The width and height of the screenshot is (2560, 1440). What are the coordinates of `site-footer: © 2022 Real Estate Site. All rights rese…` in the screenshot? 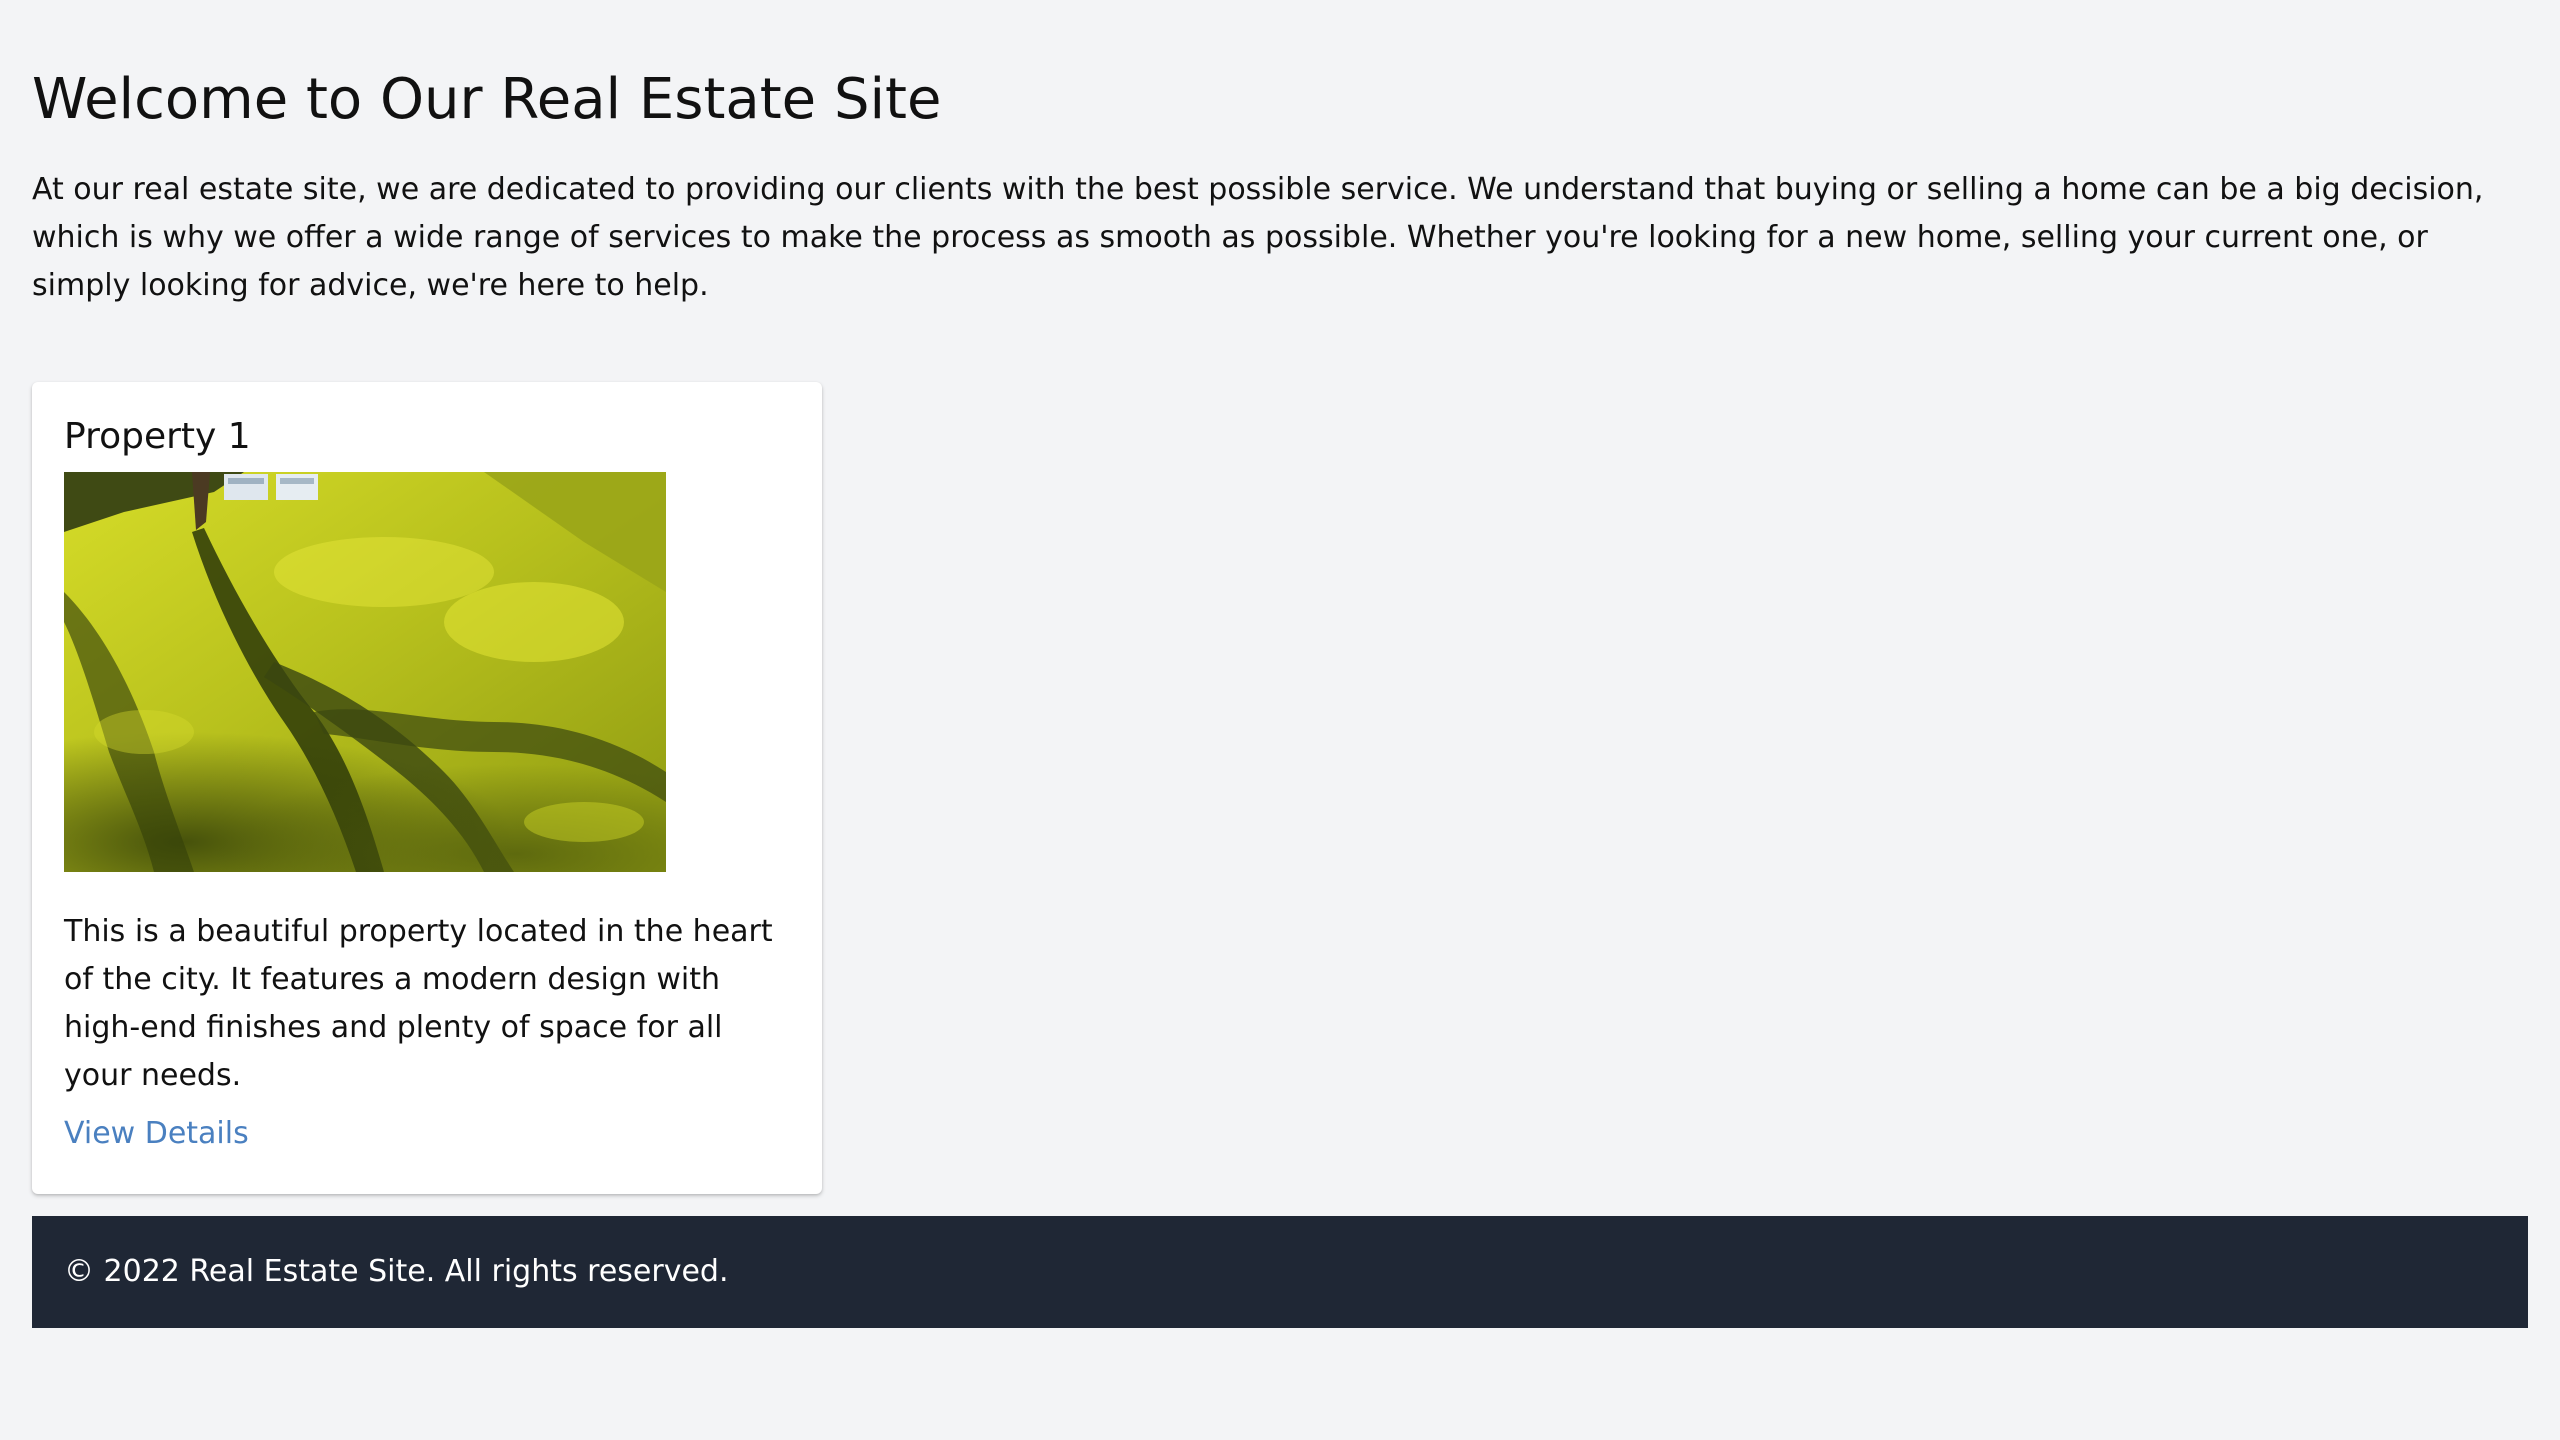 It's located at (1280, 1272).